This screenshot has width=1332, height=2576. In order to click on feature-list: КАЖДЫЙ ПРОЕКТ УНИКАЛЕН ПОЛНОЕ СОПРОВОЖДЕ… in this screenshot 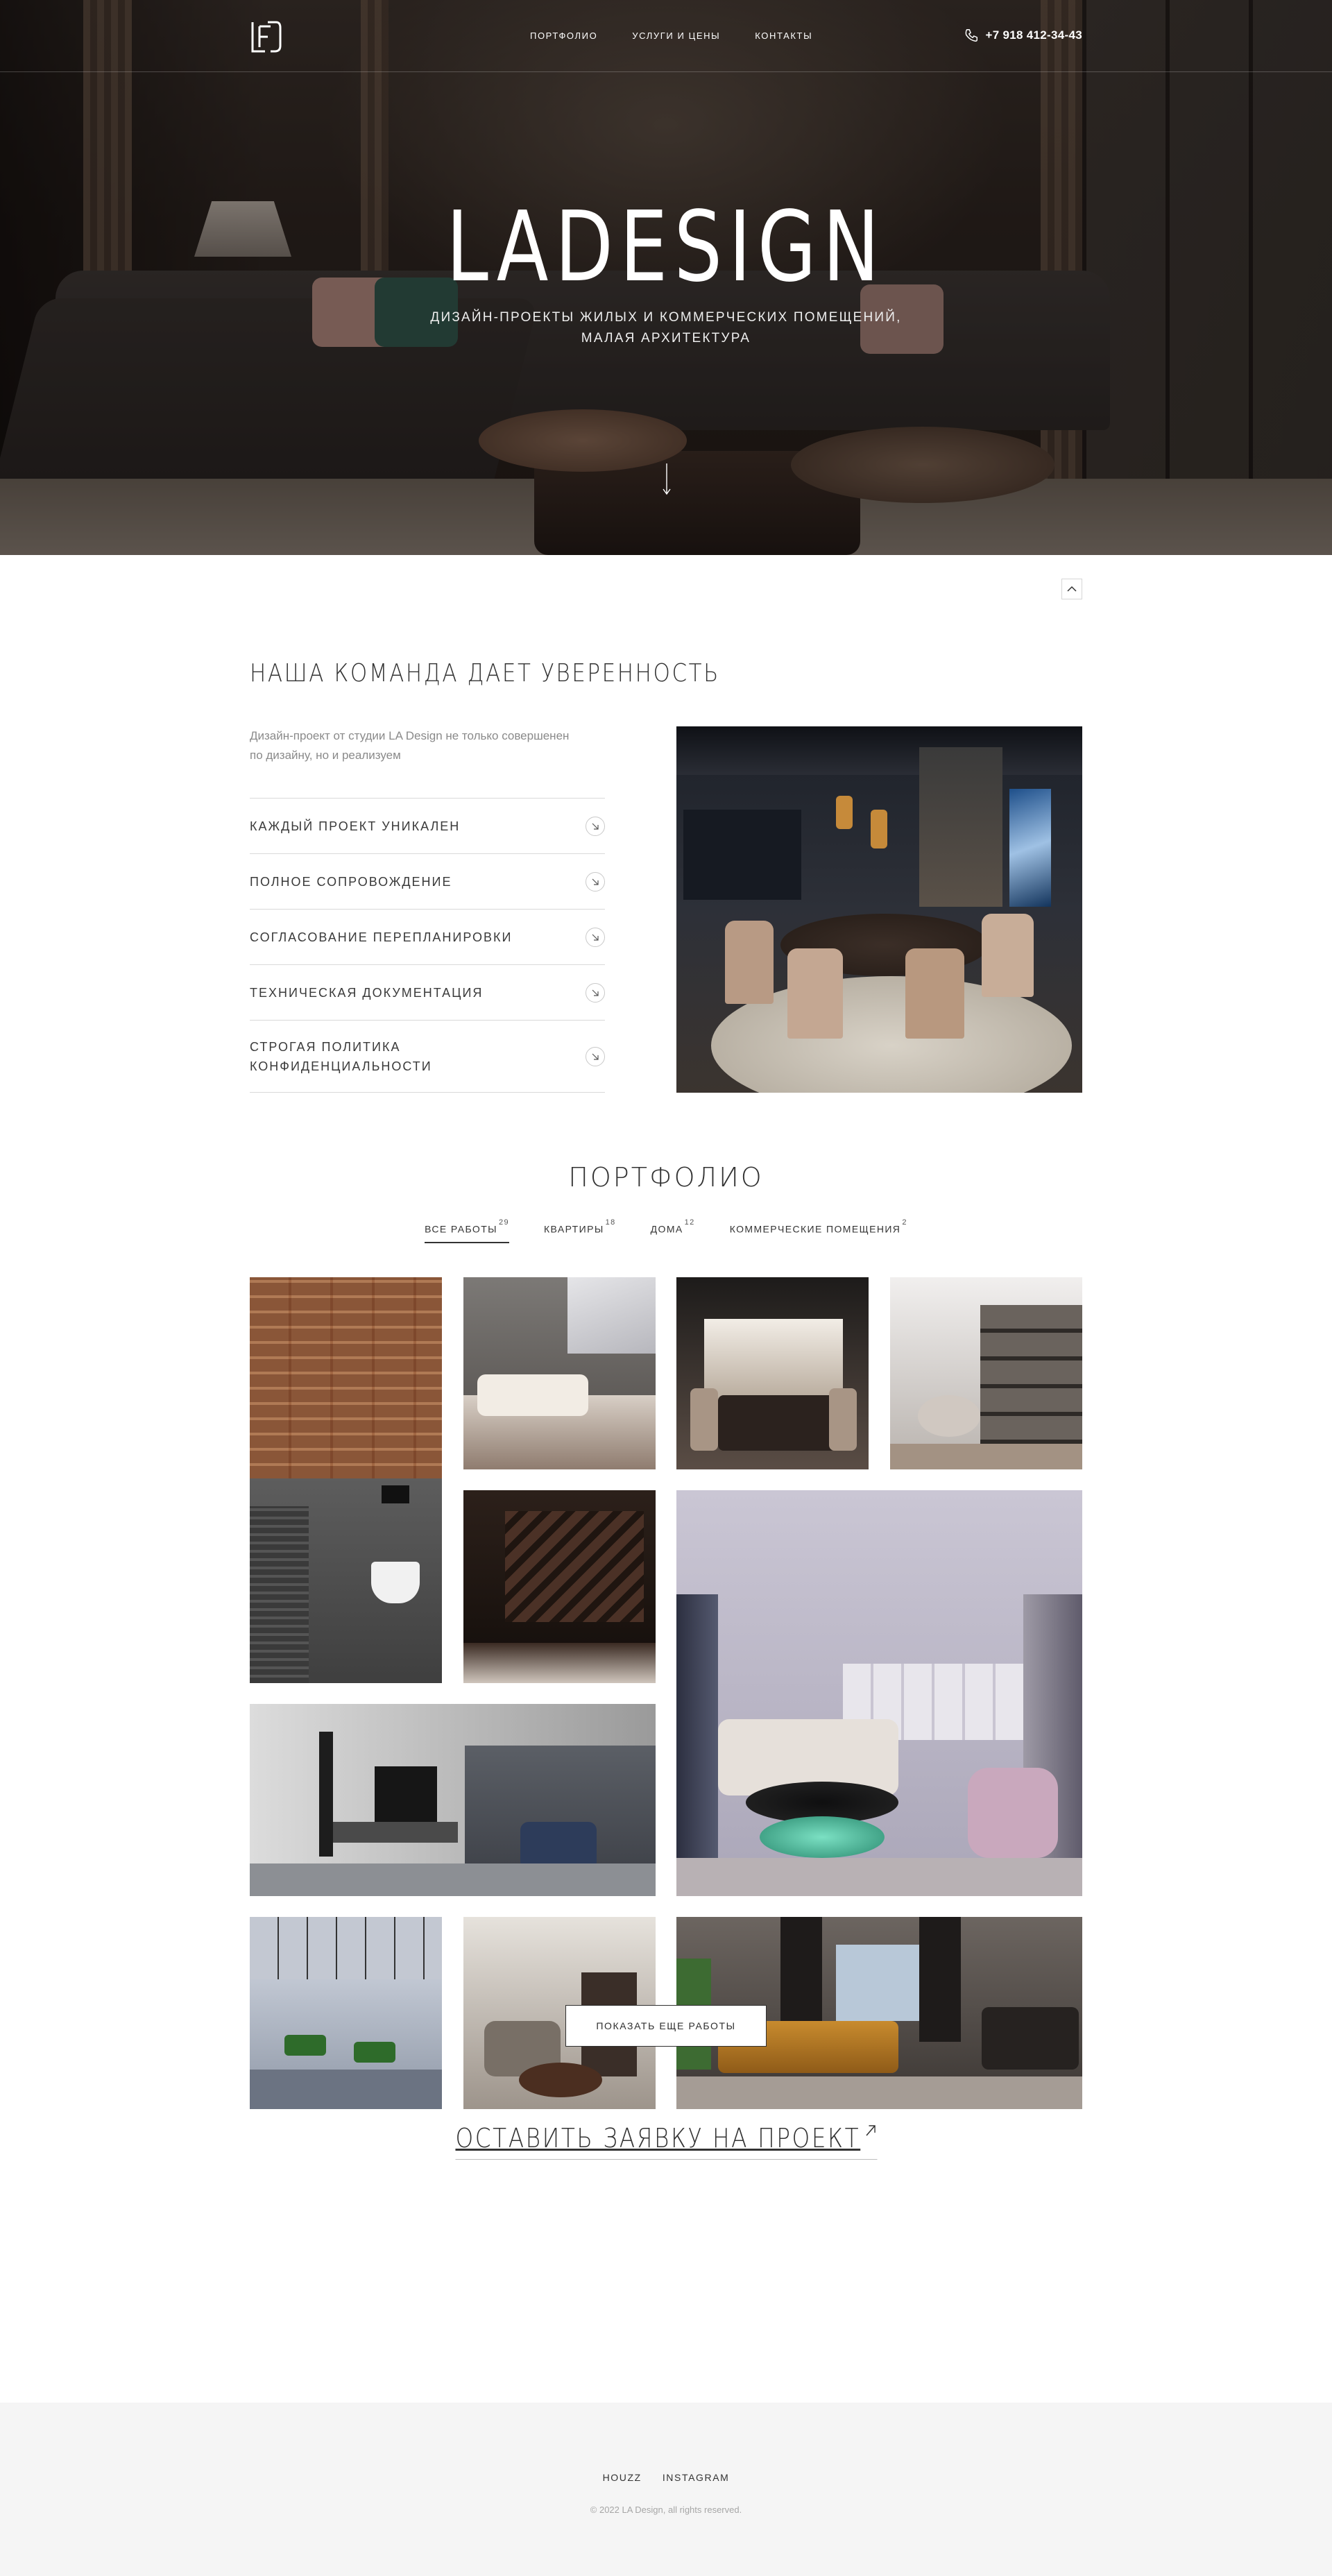, I will do `click(427, 945)`.